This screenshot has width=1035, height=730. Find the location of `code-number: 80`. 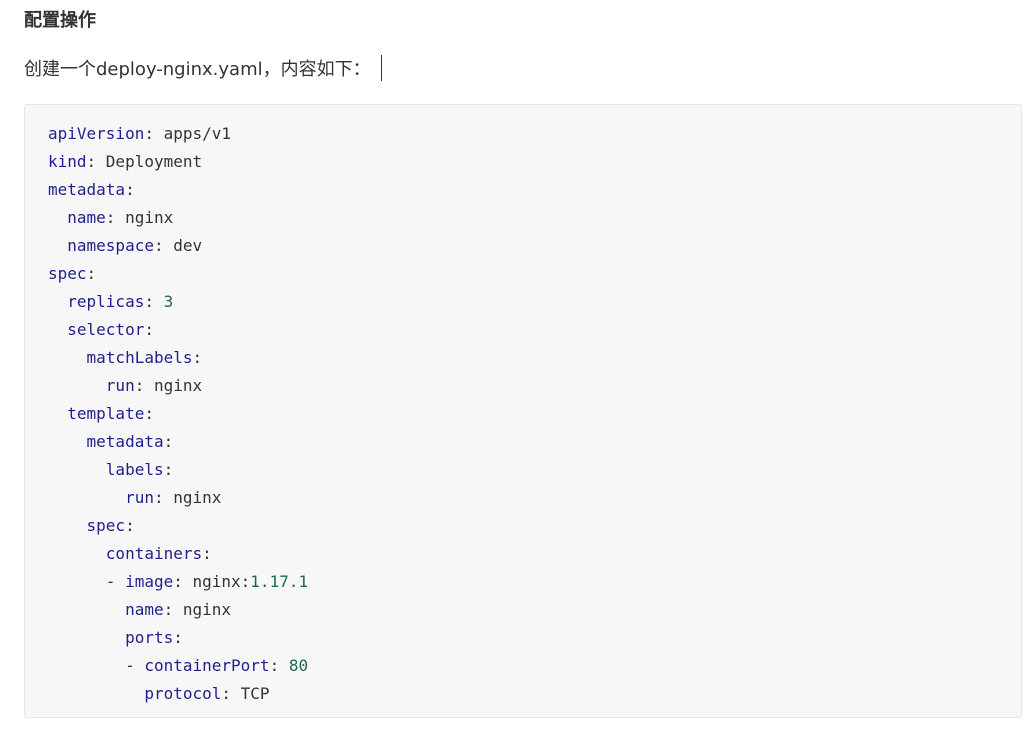

code-number: 80 is located at coordinates (298, 665).